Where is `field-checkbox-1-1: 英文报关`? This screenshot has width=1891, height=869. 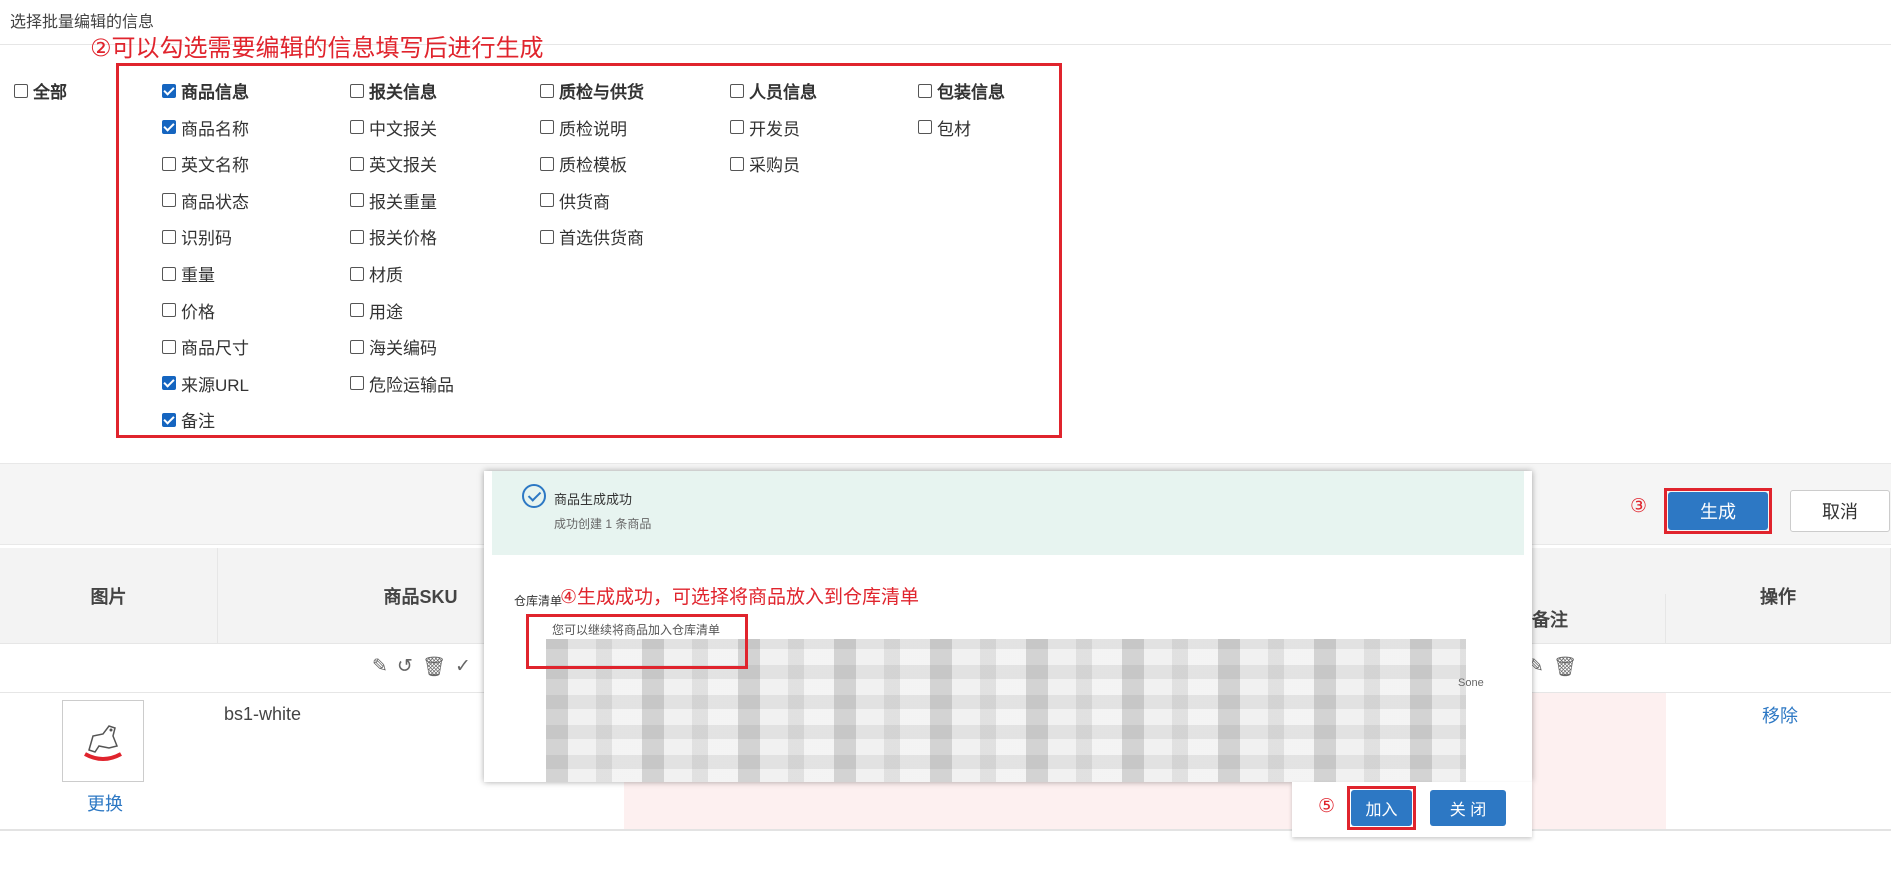 field-checkbox-1-1: 英文报关 is located at coordinates (393, 163).